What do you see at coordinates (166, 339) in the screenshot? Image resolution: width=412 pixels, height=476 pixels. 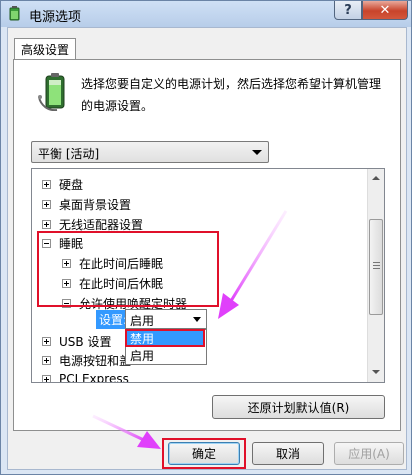 I see `dropdown-option-disable: 禁用` at bounding box center [166, 339].